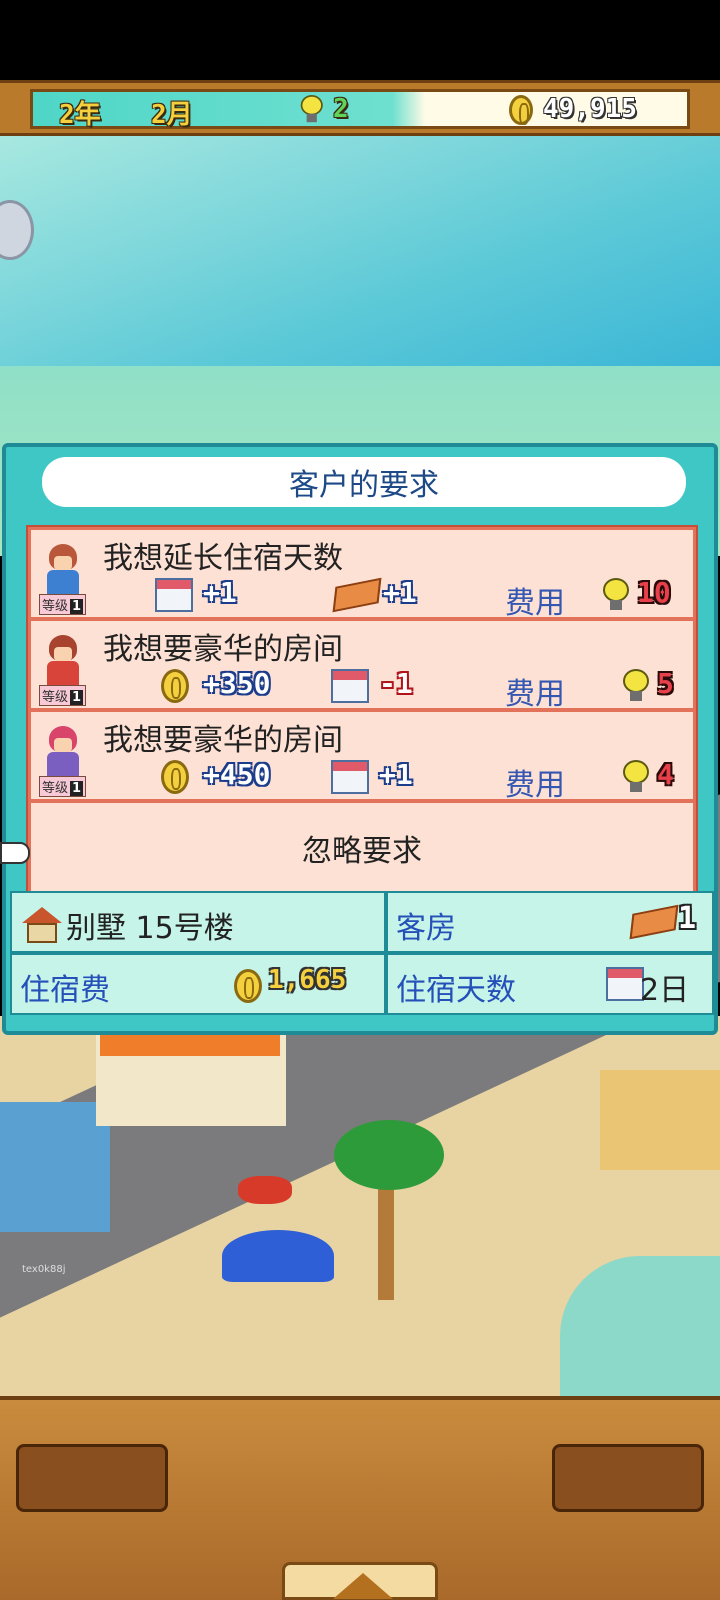 The width and height of the screenshot is (720, 1600). I want to click on shop-building, so click(55, 1167).